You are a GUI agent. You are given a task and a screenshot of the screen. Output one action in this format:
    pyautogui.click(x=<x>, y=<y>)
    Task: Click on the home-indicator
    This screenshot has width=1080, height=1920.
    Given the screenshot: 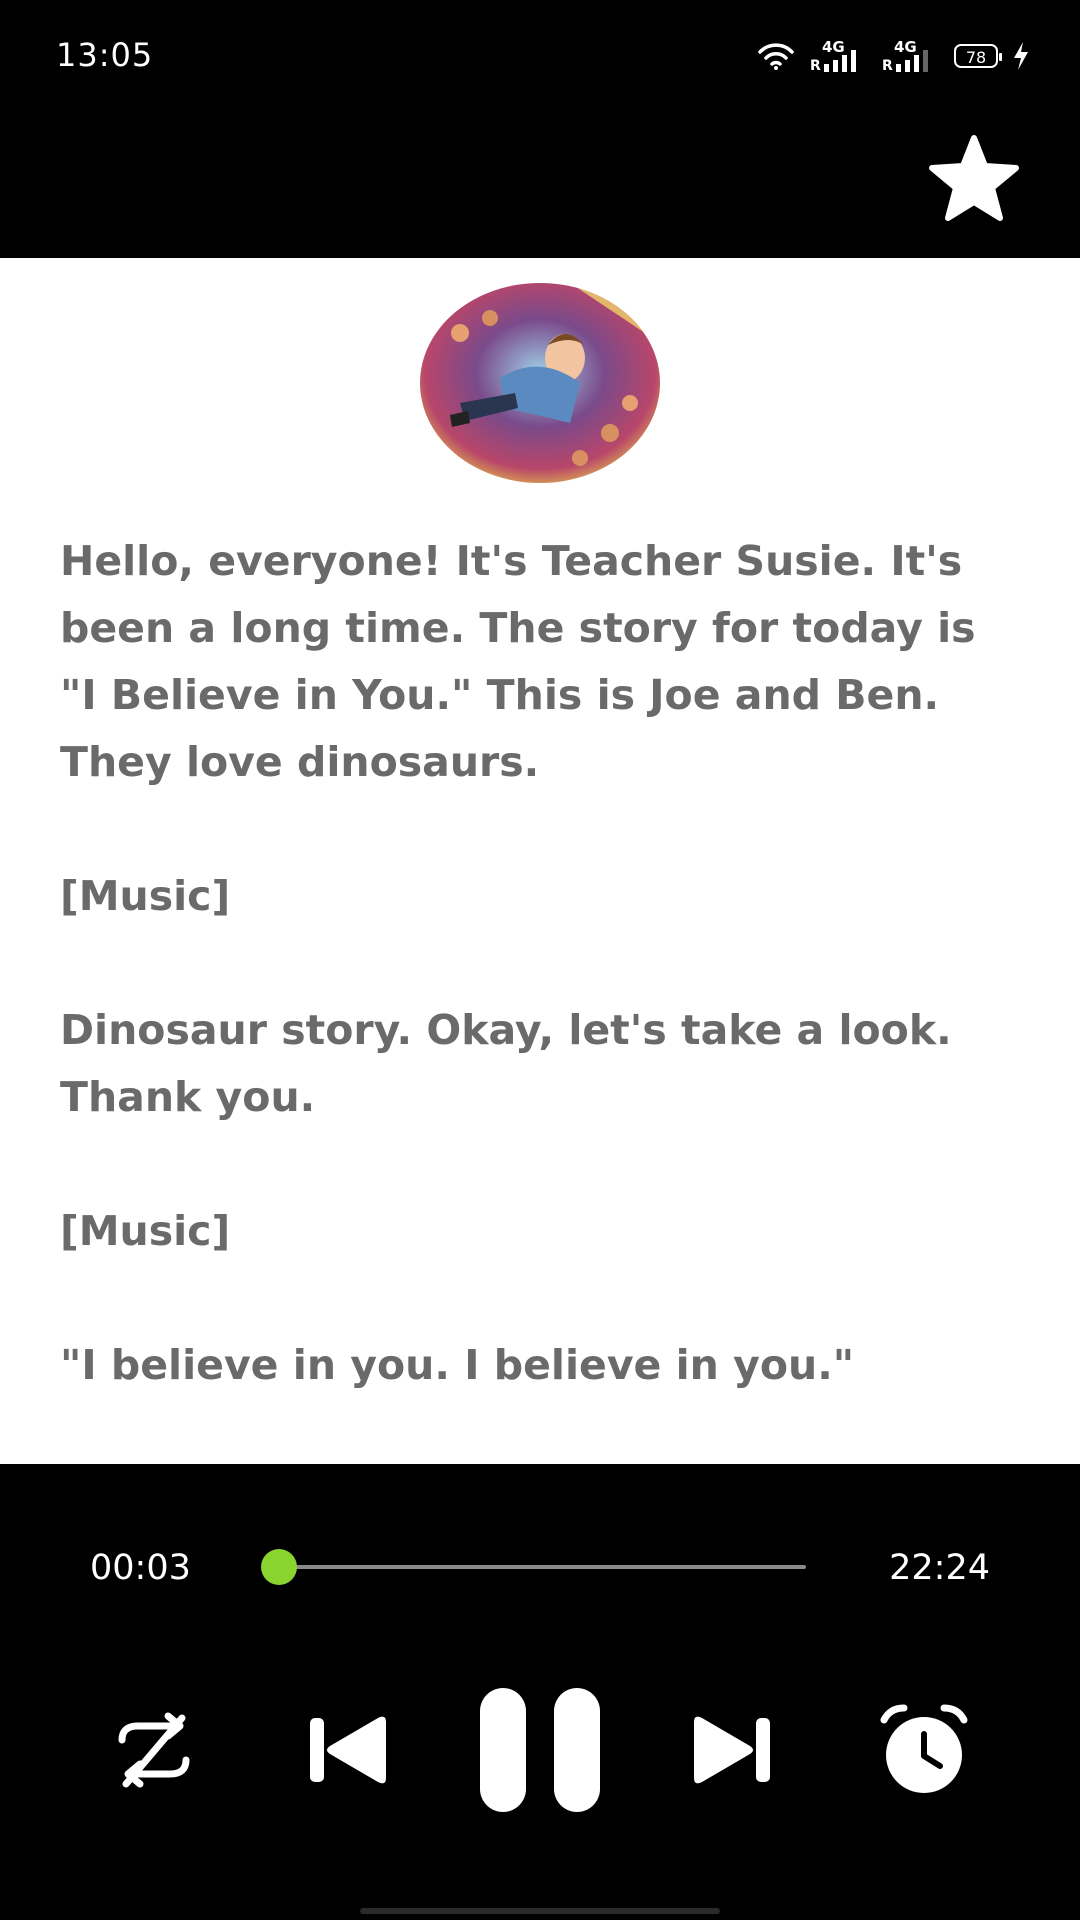 What is the action you would take?
    pyautogui.click(x=540, y=1911)
    